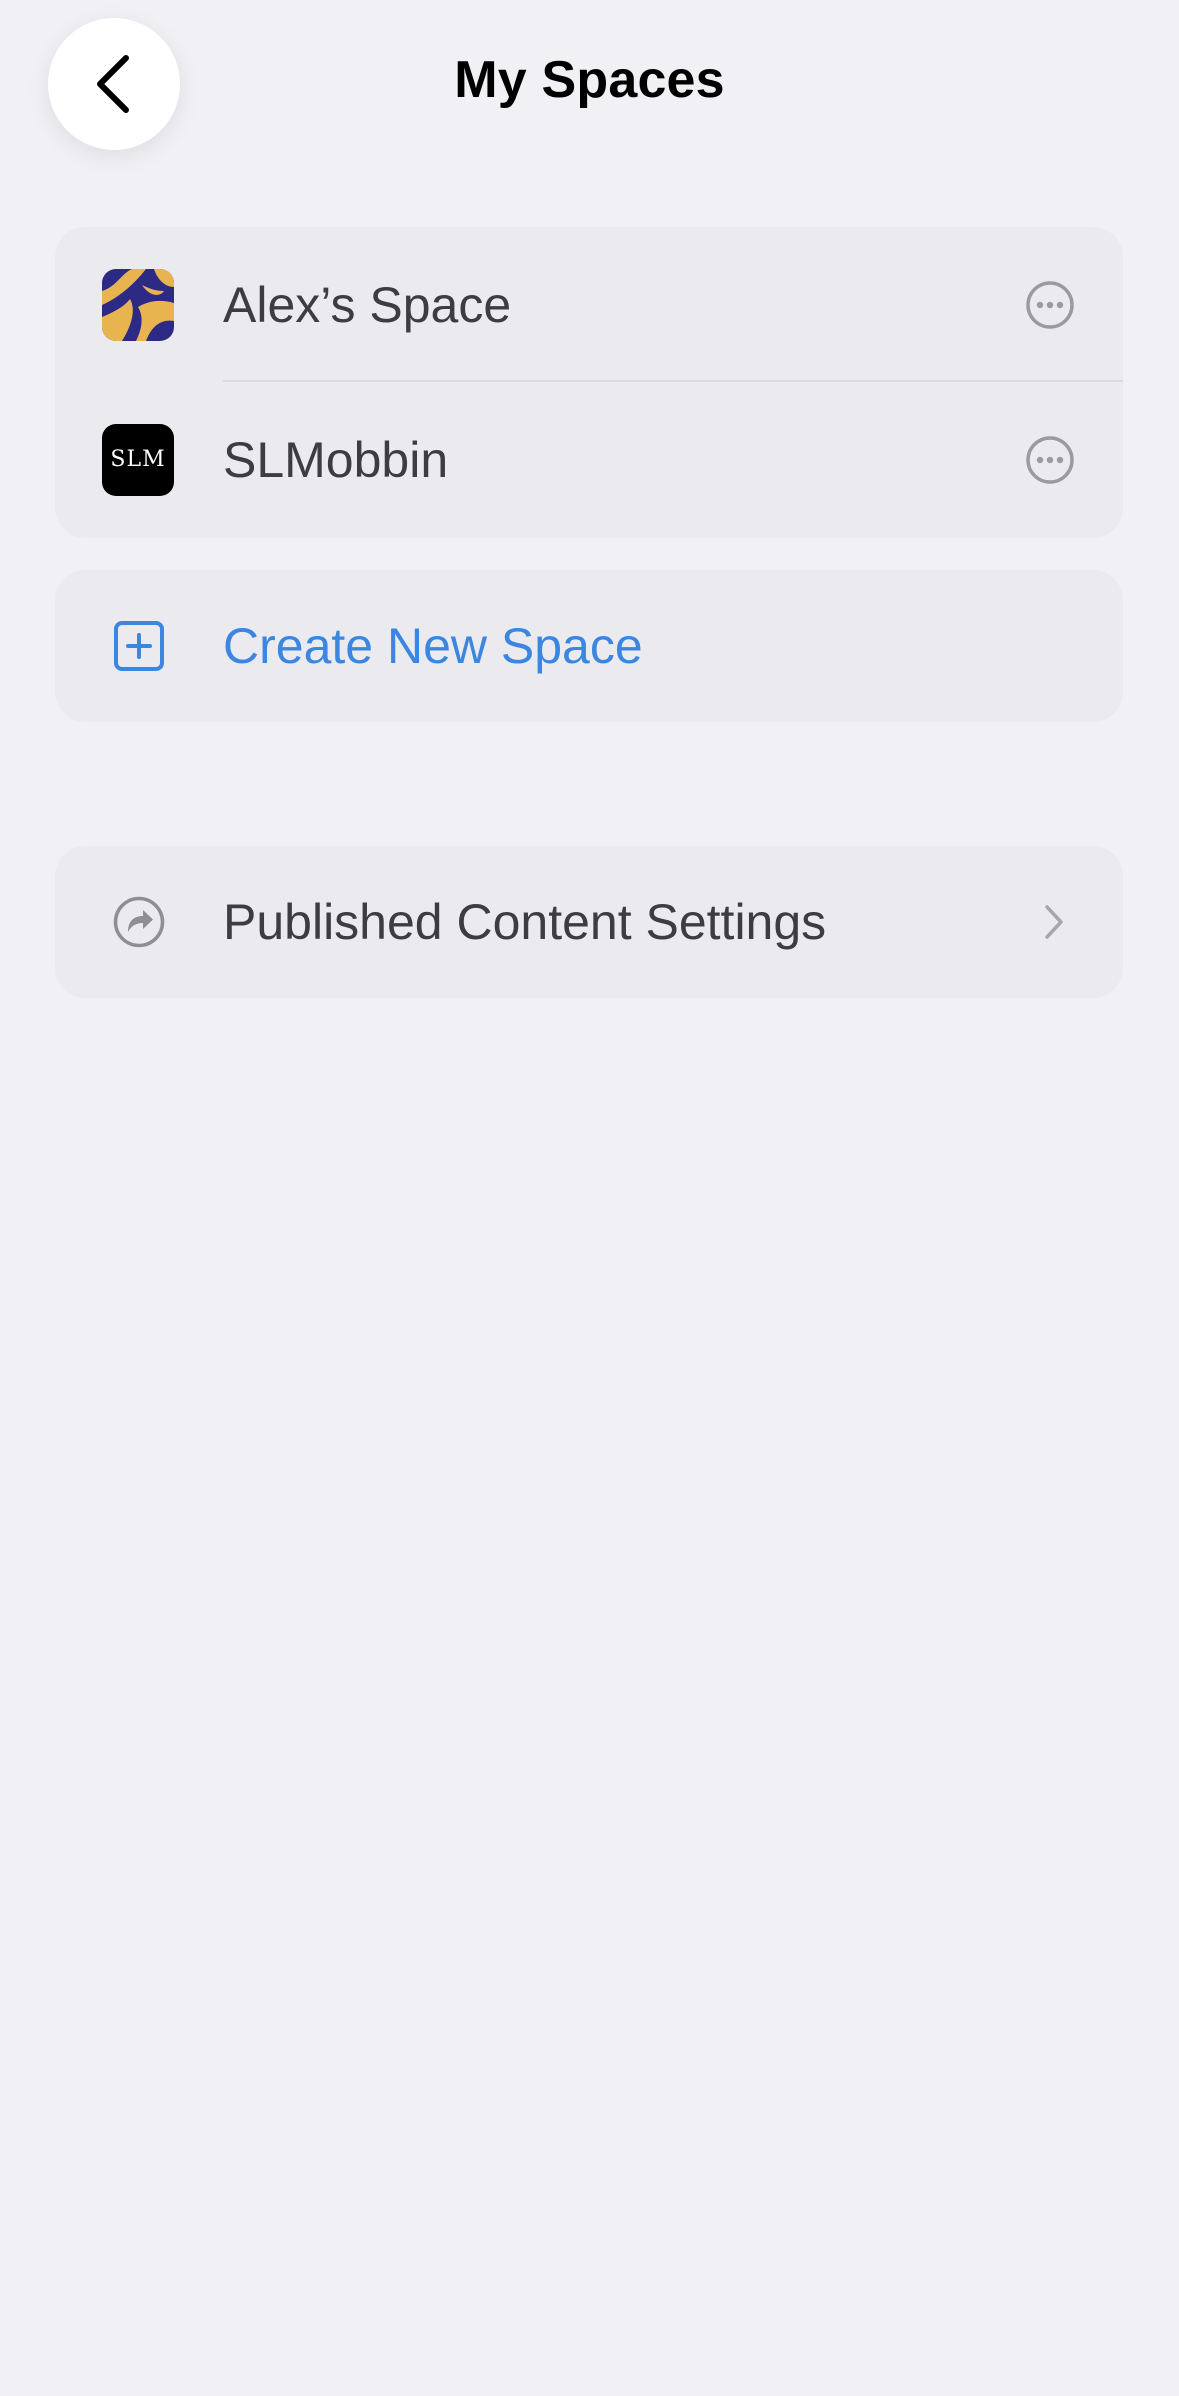  I want to click on published-content-settings-row: Published Content Settings, so click(589, 922).